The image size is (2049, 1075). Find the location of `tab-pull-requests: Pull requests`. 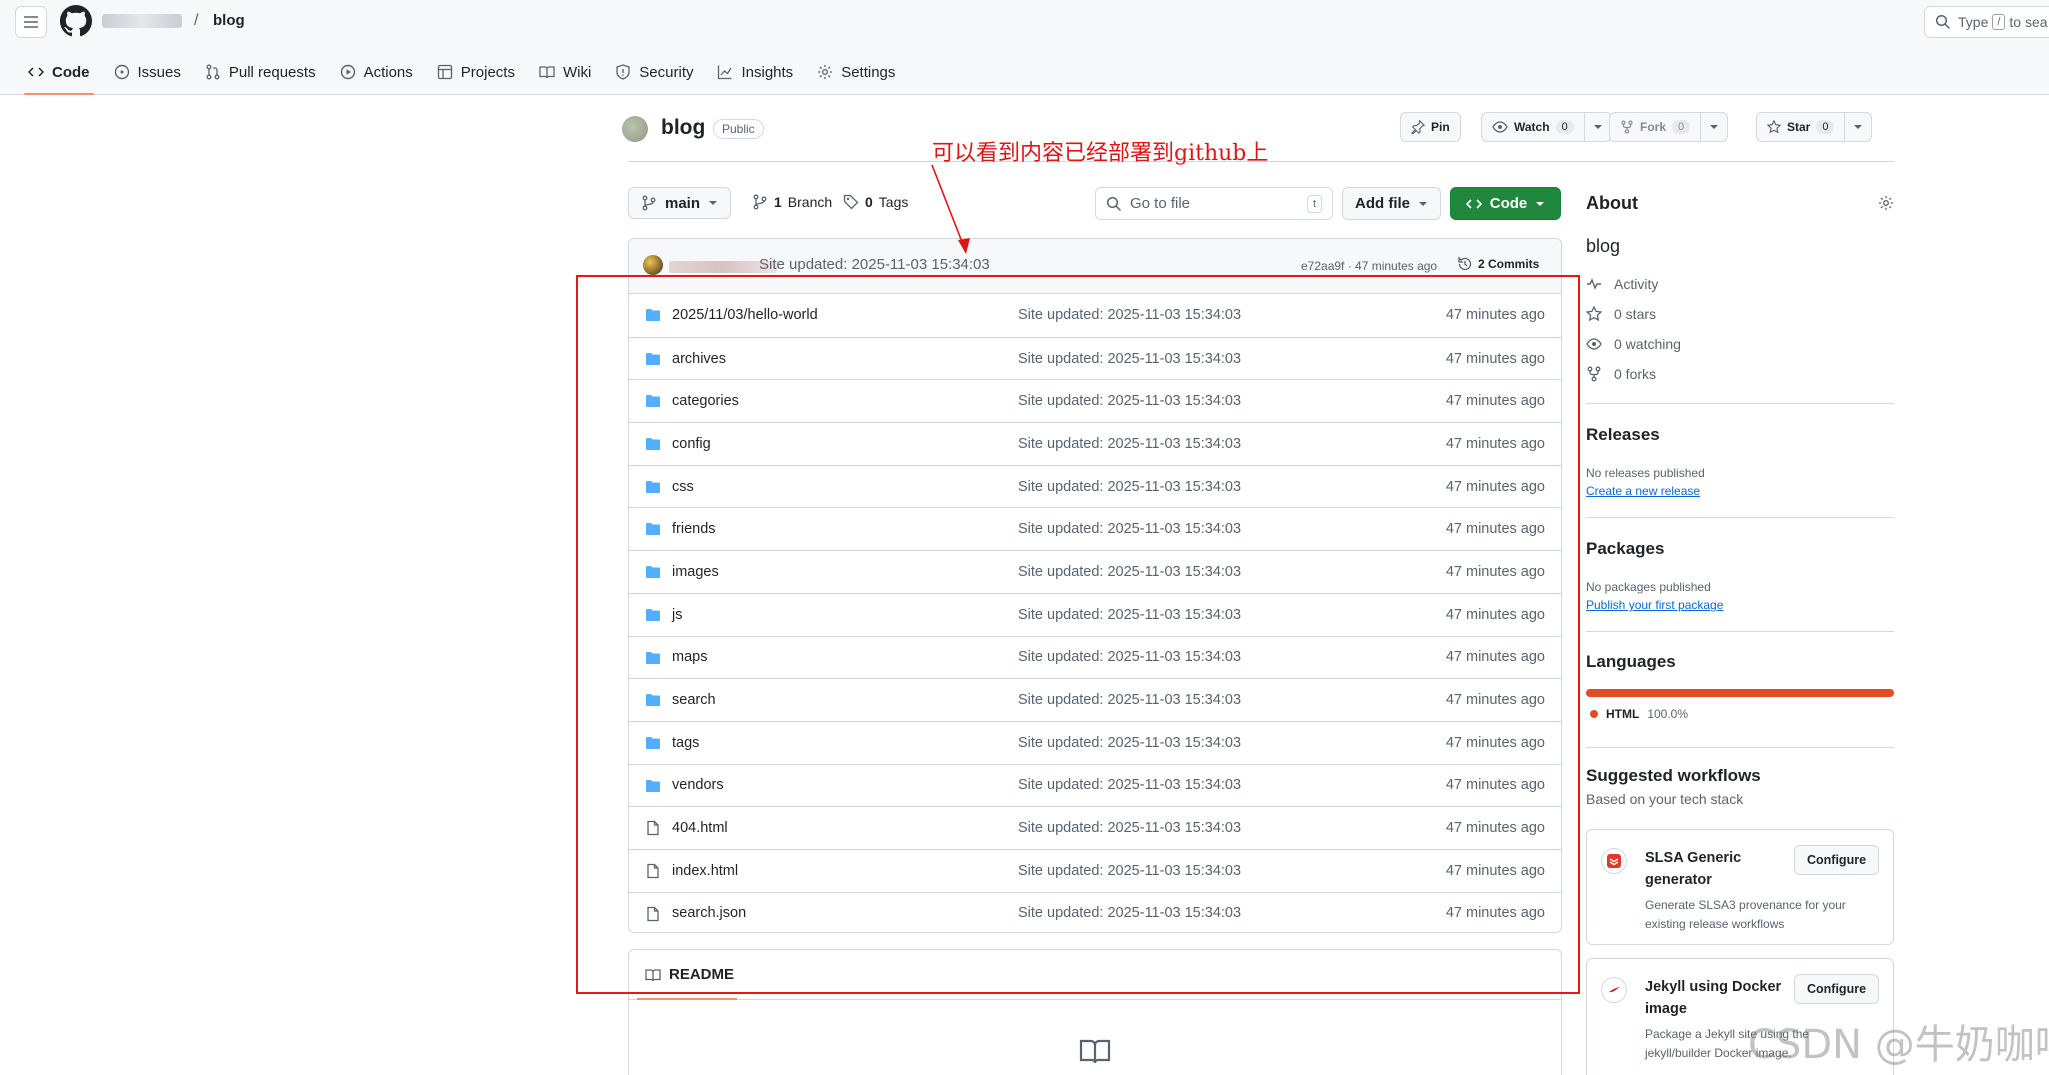

tab-pull-requests: Pull requests is located at coordinates (260, 72).